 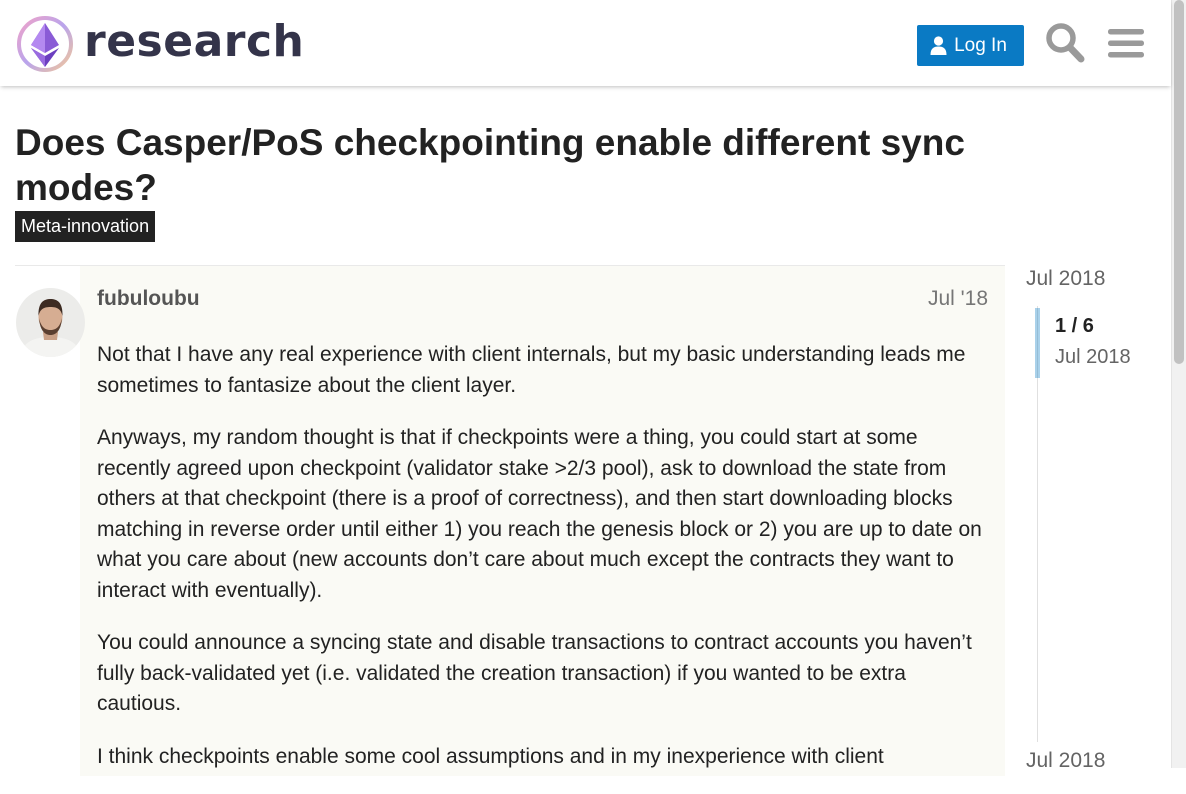 I want to click on page-scrollbar, so click(x=1178, y=384).